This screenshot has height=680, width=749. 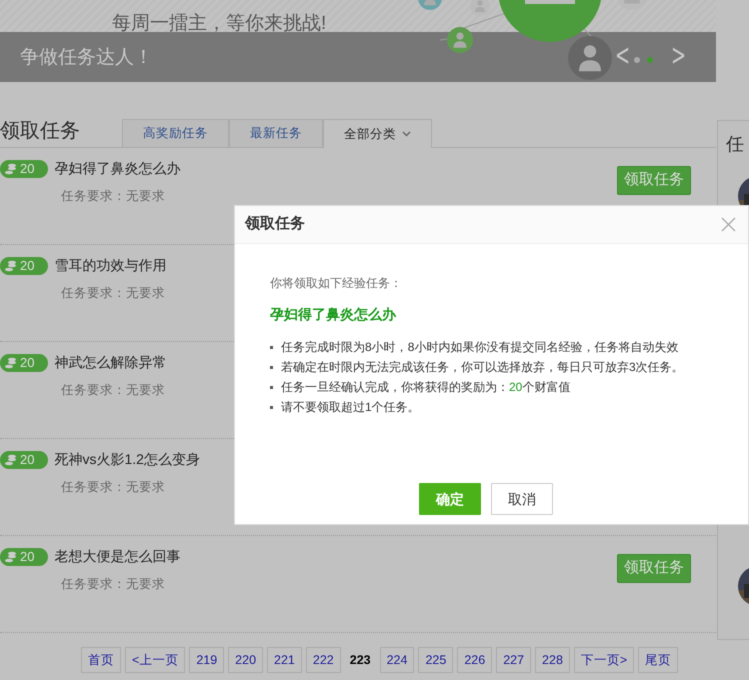 What do you see at coordinates (397, 660) in the screenshot?
I see `page-link: 224` at bounding box center [397, 660].